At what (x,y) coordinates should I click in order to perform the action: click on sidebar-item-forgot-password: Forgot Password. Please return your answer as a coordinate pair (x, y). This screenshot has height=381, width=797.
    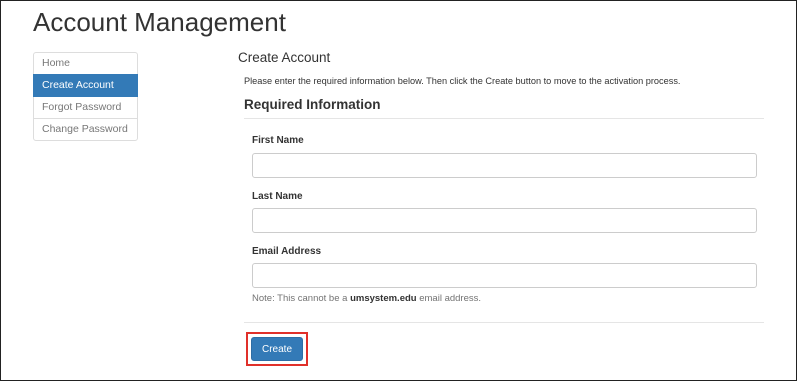
    Looking at the image, I should click on (85, 107).